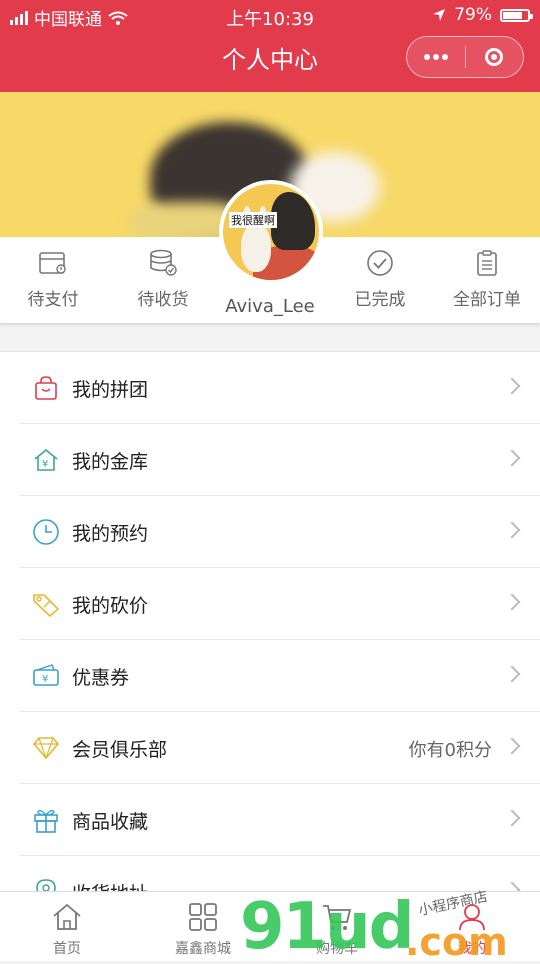 This screenshot has width=540, height=964. I want to click on battery-icon, so click(516, 15).